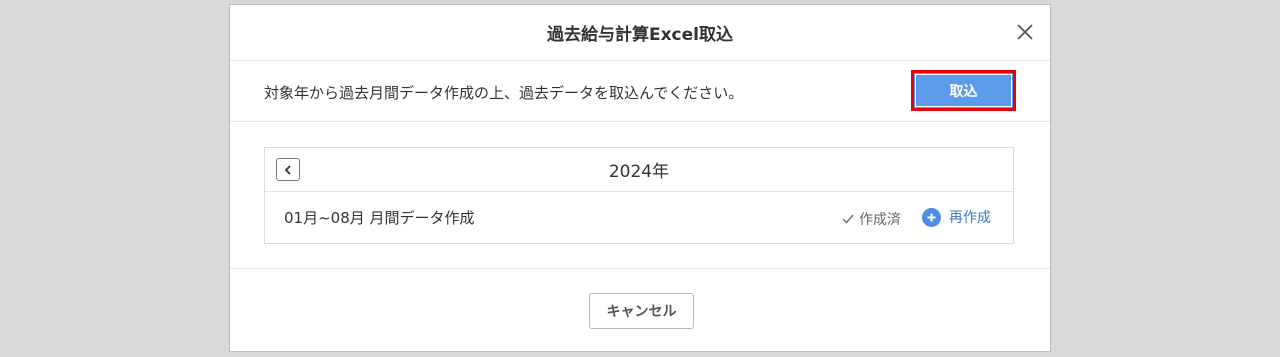  What do you see at coordinates (848, 219) in the screenshot?
I see `check-icon` at bounding box center [848, 219].